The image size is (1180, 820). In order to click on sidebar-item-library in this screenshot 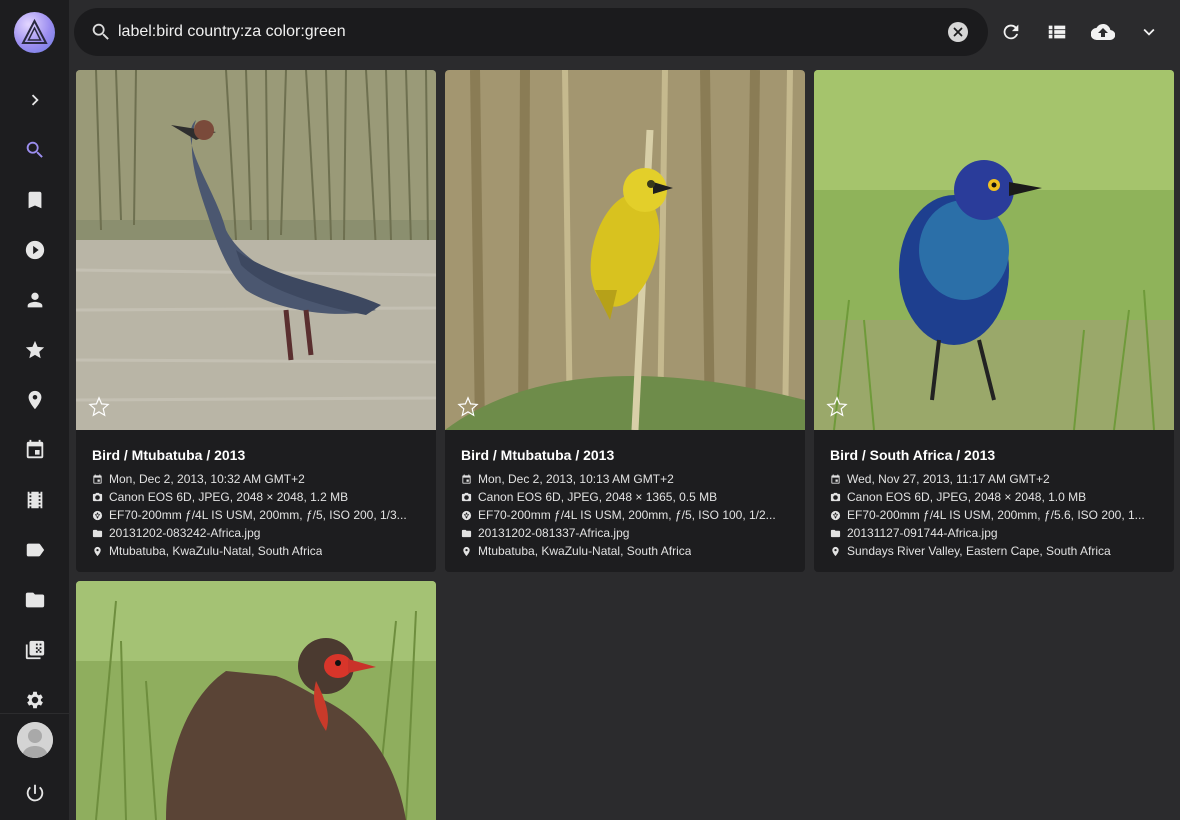, I will do `click(34, 650)`.